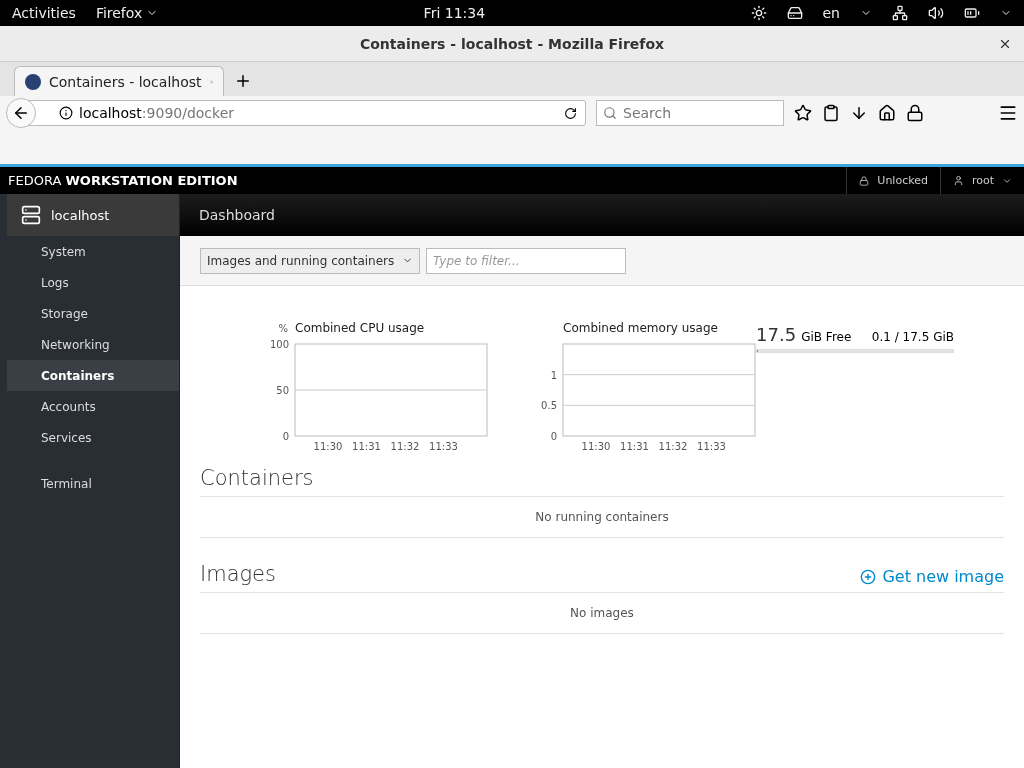 This screenshot has height=768, width=1024. What do you see at coordinates (794, 13) in the screenshot?
I see `drive-icon` at bounding box center [794, 13].